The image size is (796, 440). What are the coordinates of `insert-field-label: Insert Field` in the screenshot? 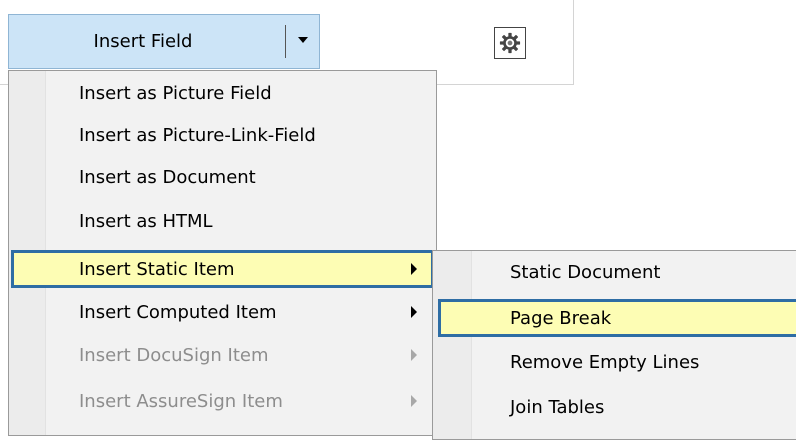 It's located at (143, 41).